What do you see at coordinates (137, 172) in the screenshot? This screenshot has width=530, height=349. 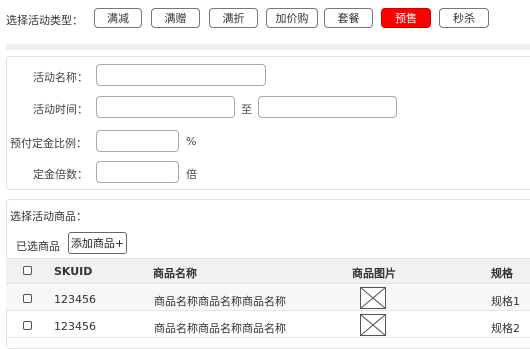 I see `deposit-multiplier-input` at bounding box center [137, 172].